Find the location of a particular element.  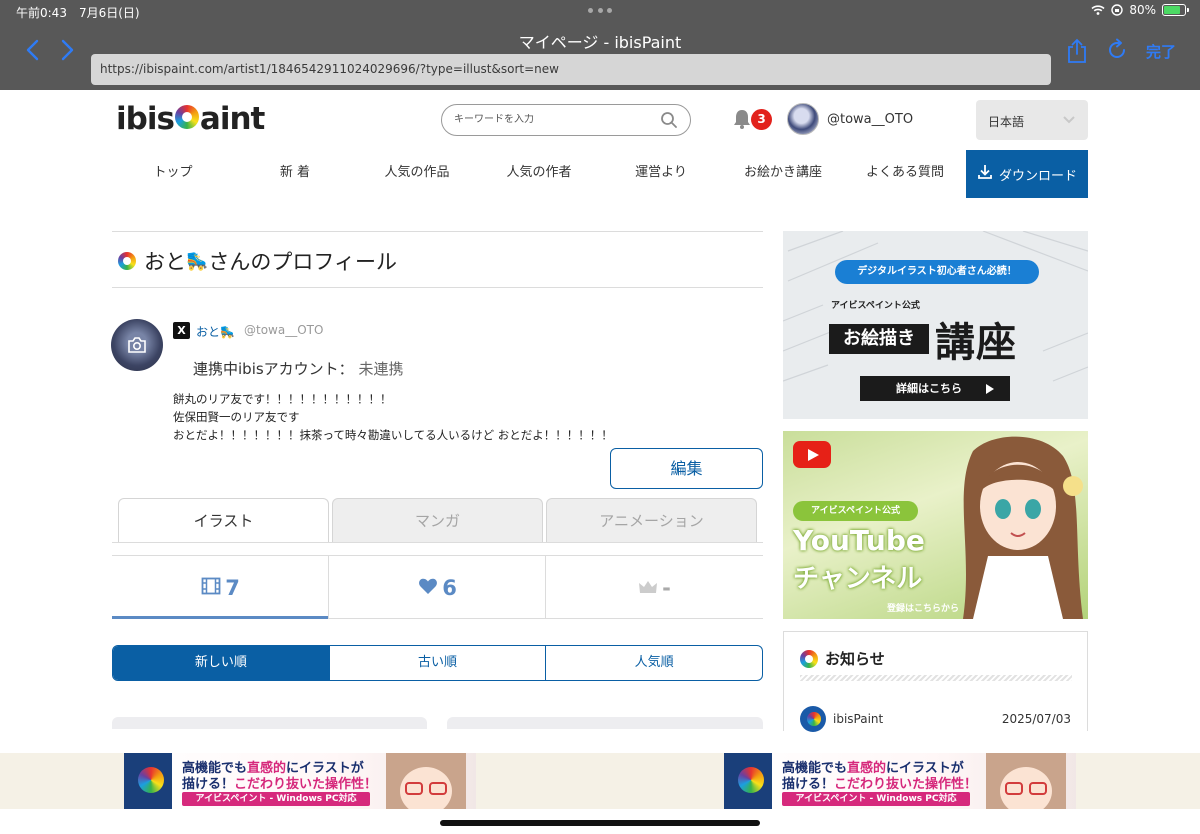

stat-works: 7 is located at coordinates (220, 587).